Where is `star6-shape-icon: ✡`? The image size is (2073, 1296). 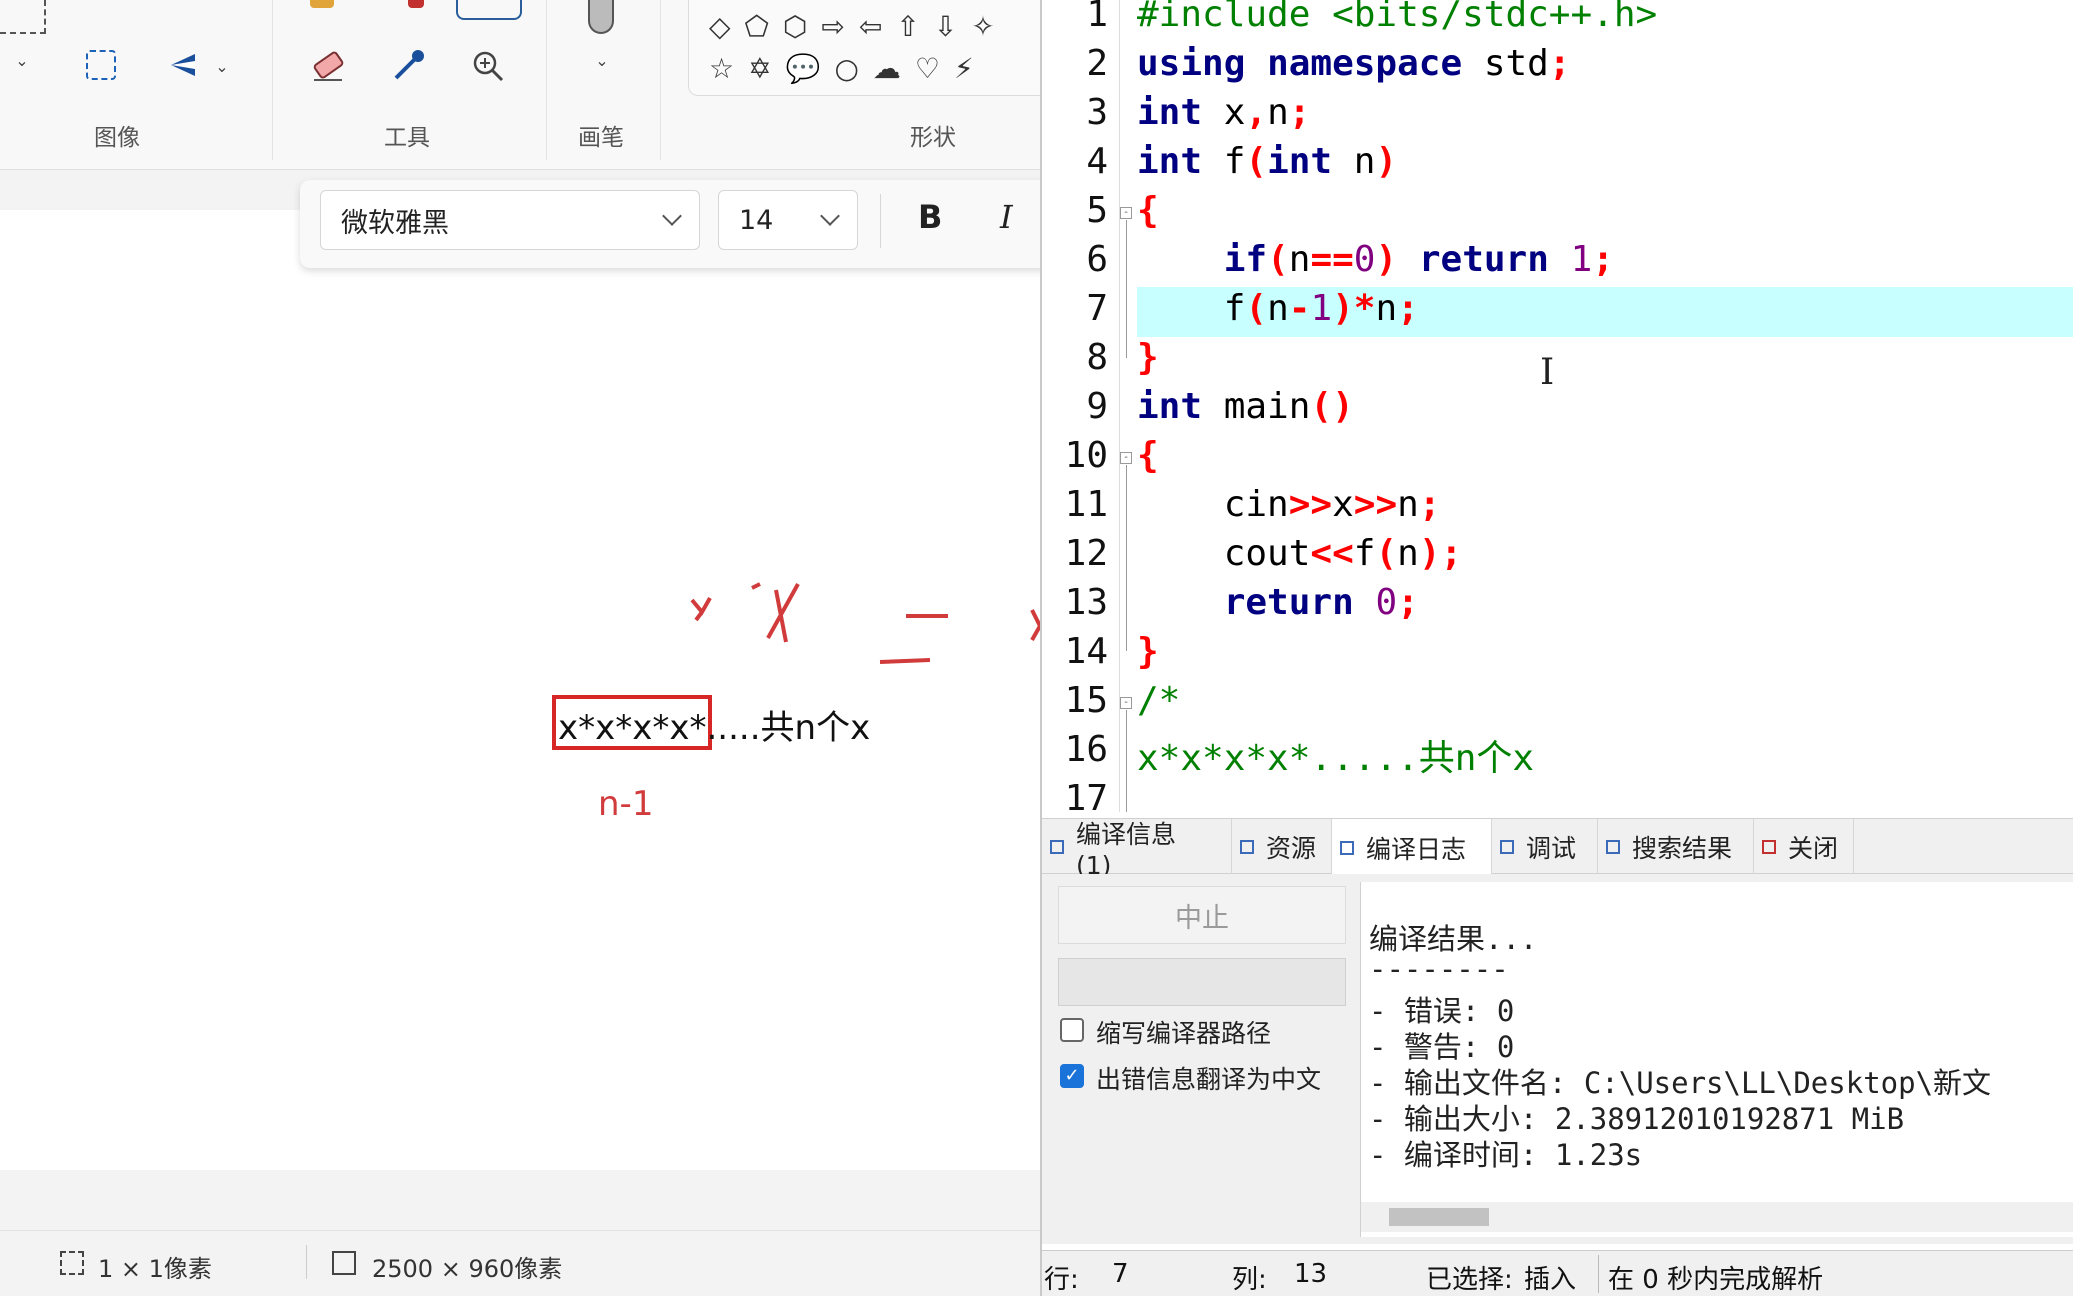 star6-shape-icon: ✡ is located at coordinates (759, 68).